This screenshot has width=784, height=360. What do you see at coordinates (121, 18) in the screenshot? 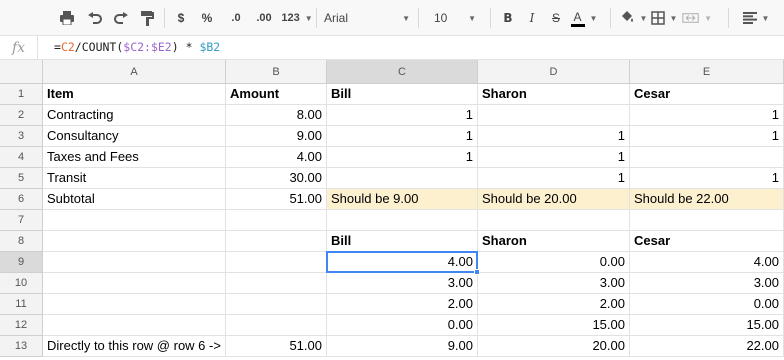
I see `redo-icon` at bounding box center [121, 18].